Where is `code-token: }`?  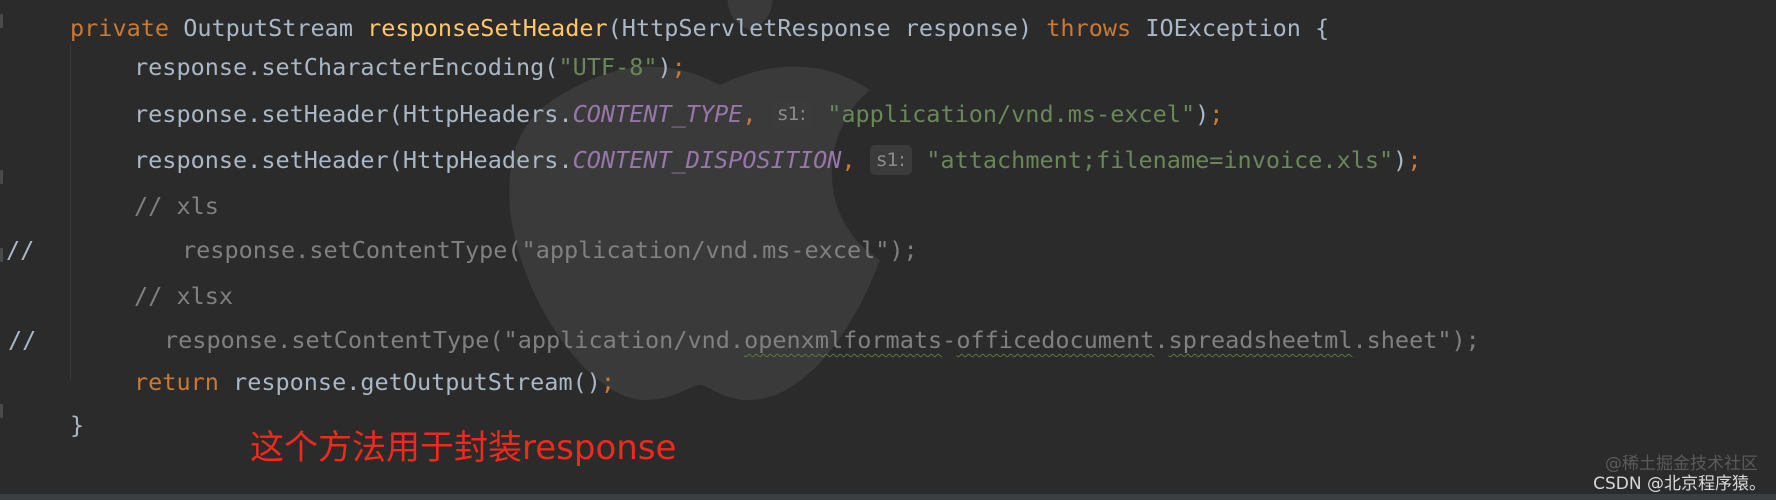 code-token: } is located at coordinates (77, 425).